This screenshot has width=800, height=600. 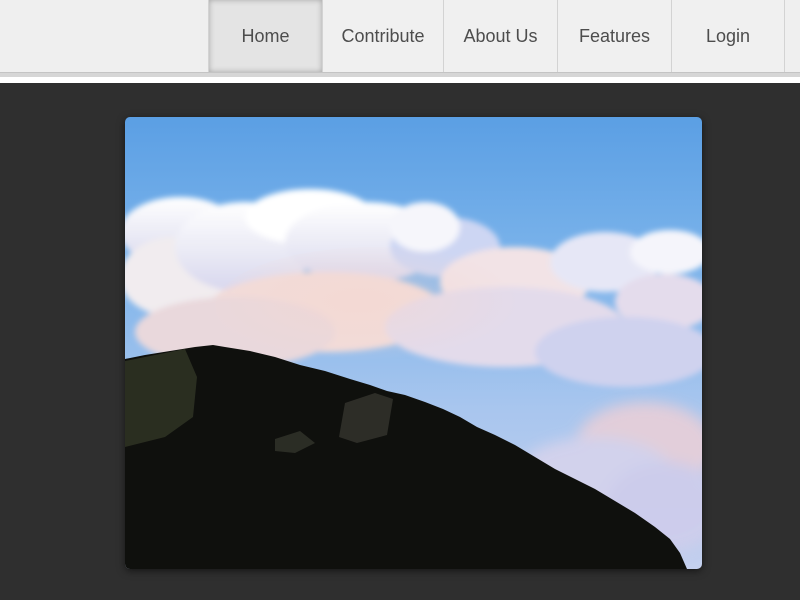 I want to click on nav-item-home: Home, so click(x=265, y=36).